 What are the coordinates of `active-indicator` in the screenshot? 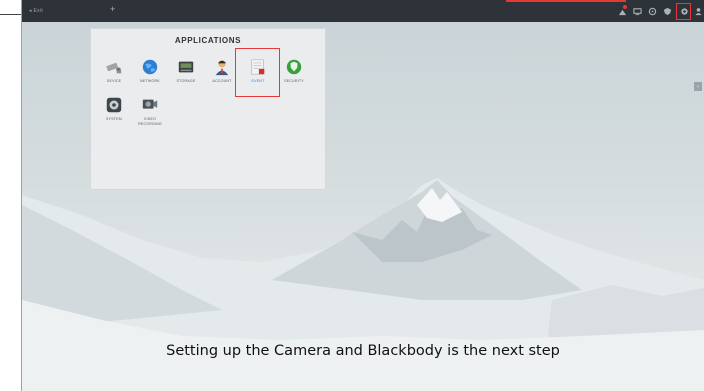 It's located at (566, 1).